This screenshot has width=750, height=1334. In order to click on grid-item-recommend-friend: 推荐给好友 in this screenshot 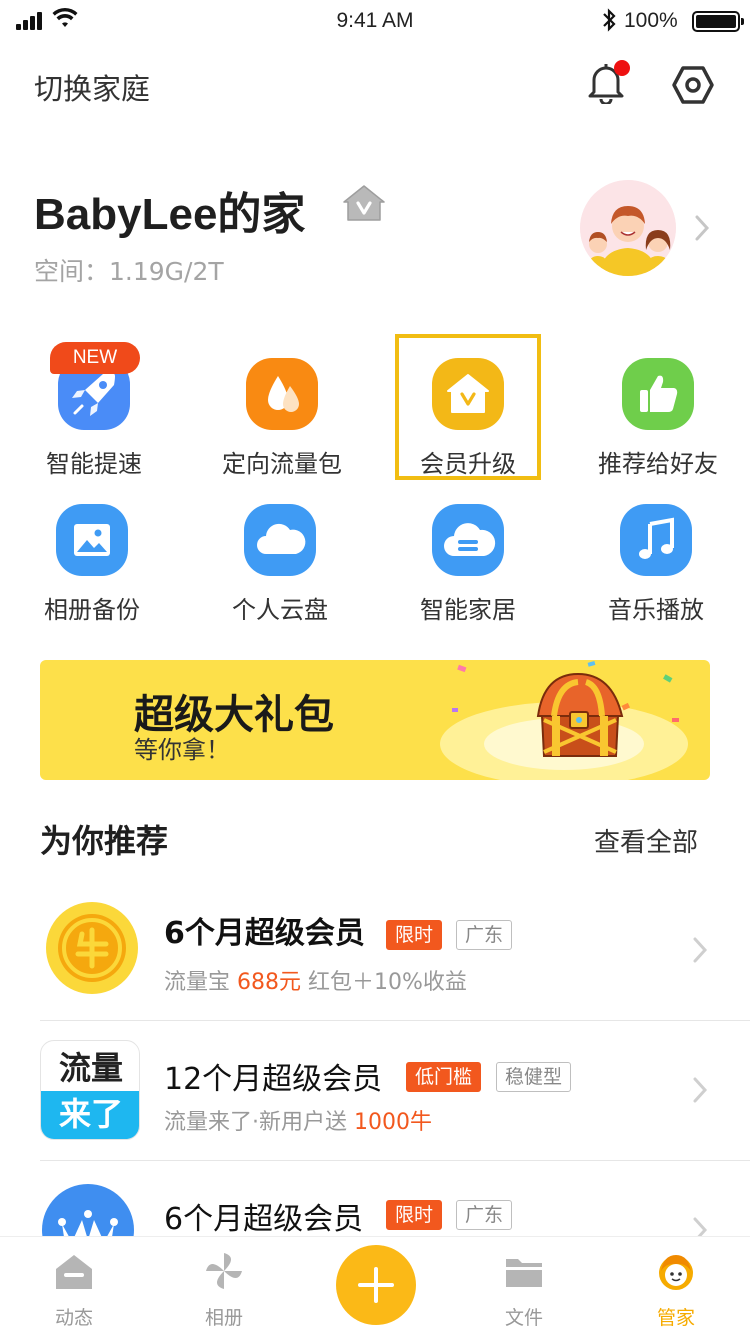, I will do `click(658, 418)`.